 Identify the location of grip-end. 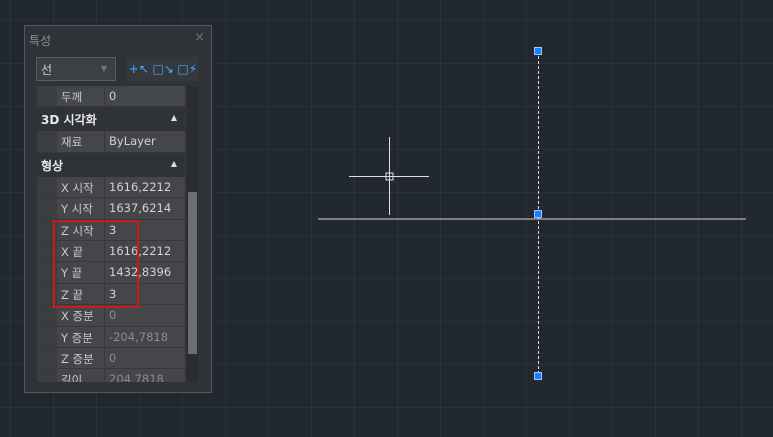
(538, 376).